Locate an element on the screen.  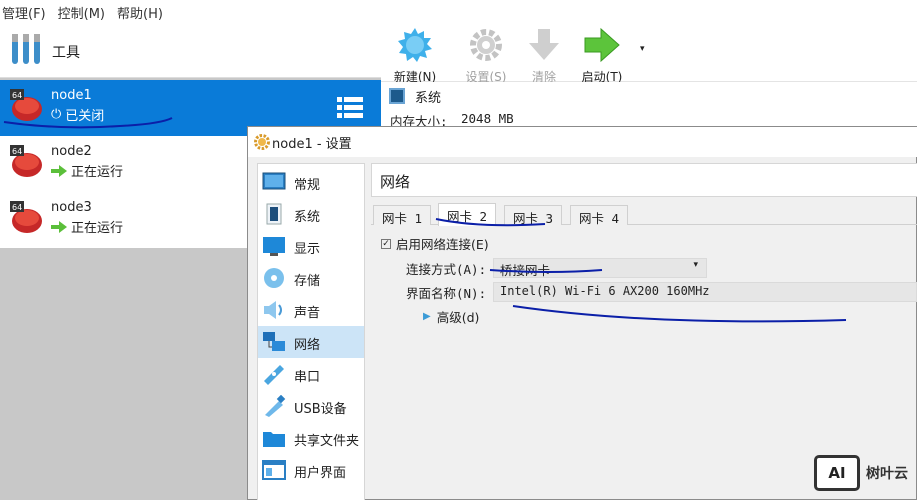
discard-button: 清除 is located at coordinates (544, 56).